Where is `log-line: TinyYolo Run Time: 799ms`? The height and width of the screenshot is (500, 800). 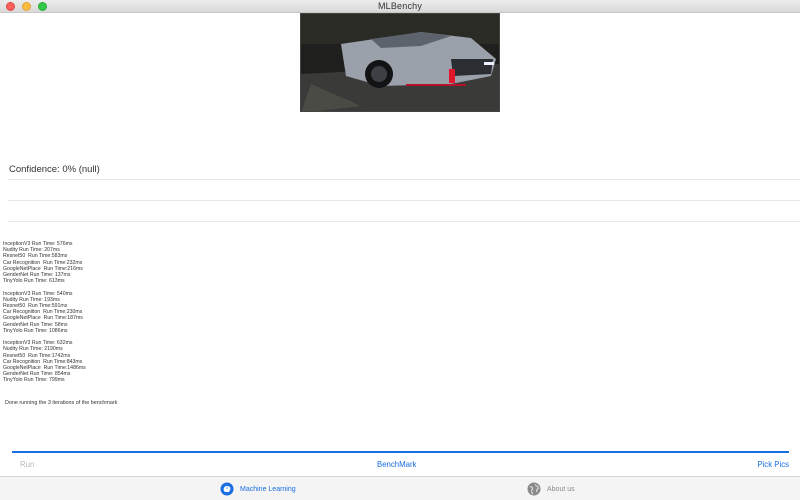 log-line: TinyYolo Run Time: 799ms is located at coordinates (34, 380).